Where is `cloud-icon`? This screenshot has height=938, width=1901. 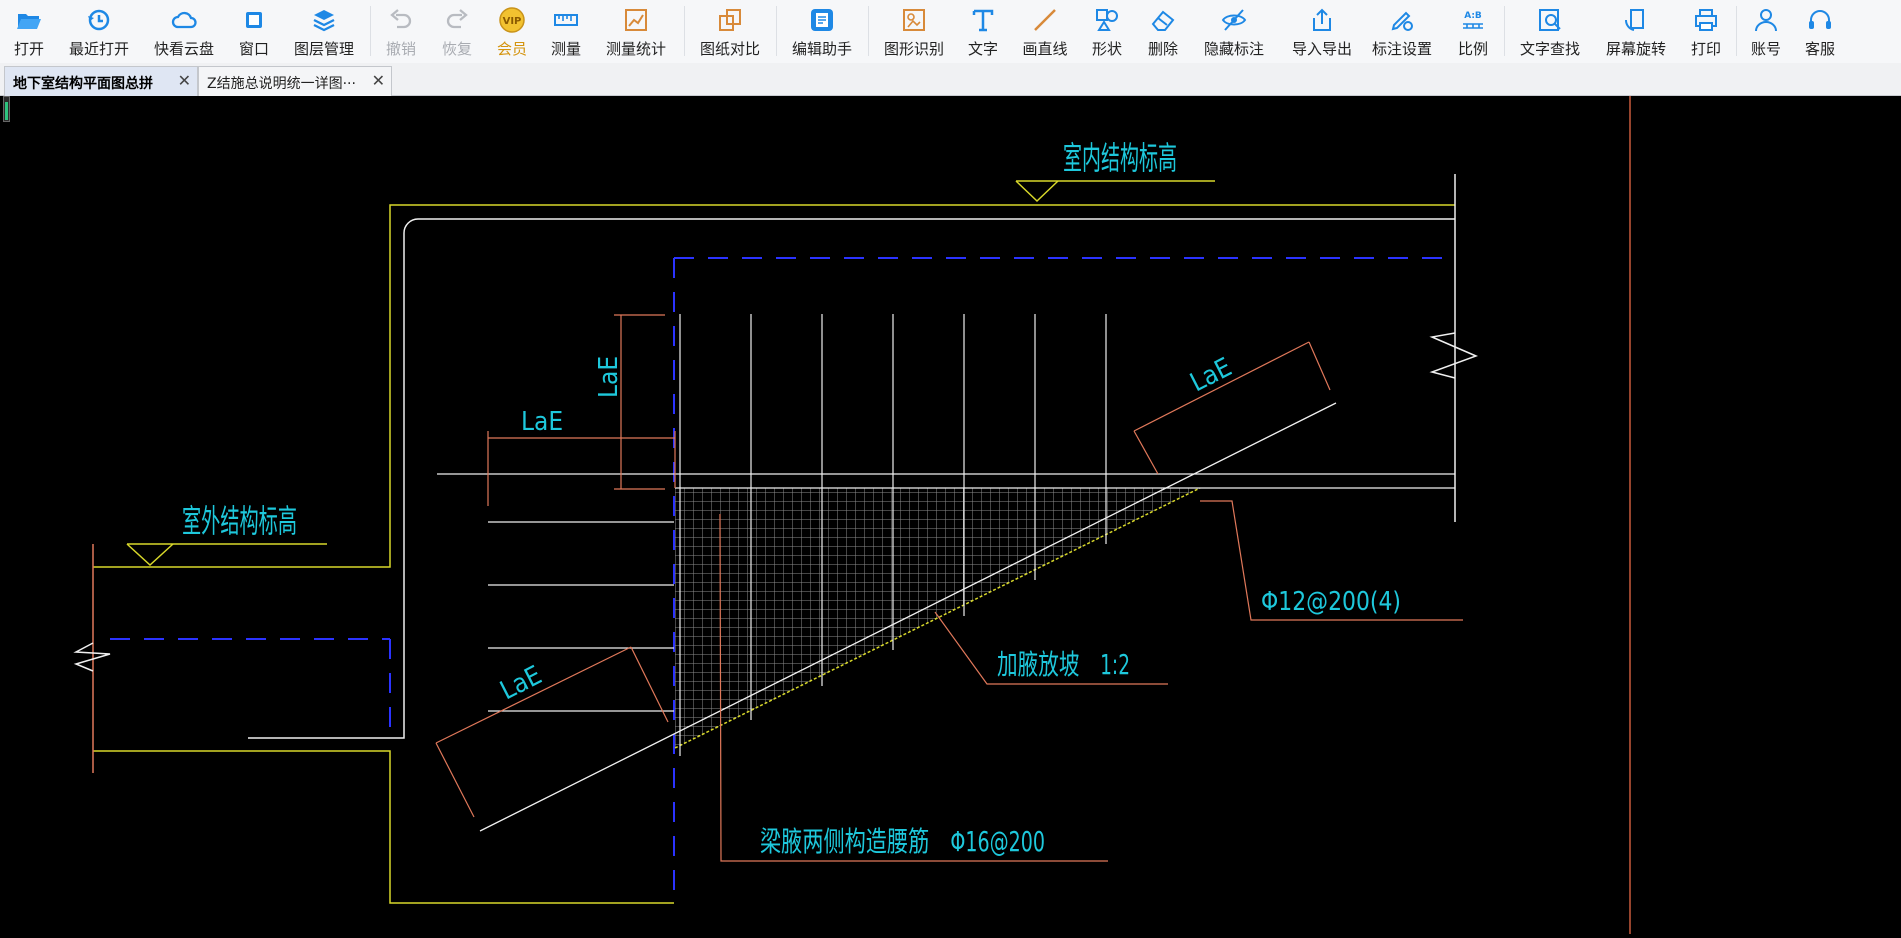
cloud-icon is located at coordinates (184, 20).